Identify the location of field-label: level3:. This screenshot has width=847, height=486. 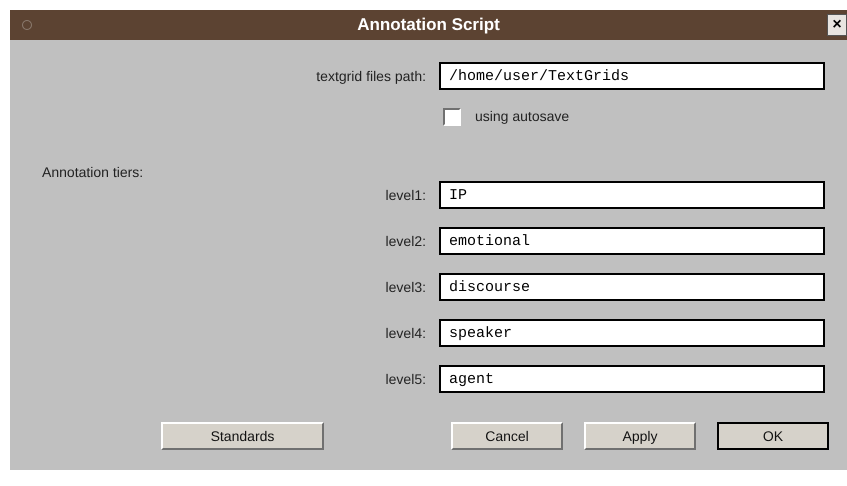
(405, 287).